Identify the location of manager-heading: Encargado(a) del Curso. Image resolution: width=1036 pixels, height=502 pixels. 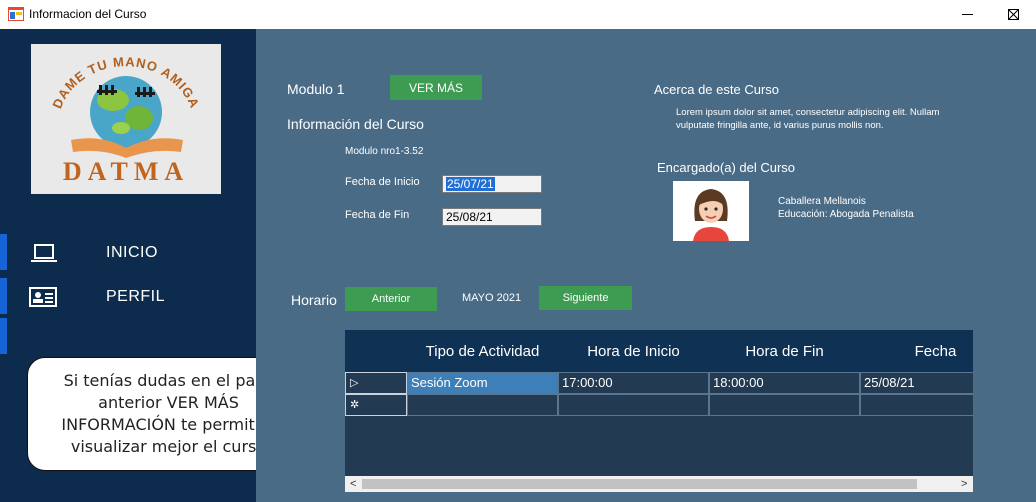
(726, 167).